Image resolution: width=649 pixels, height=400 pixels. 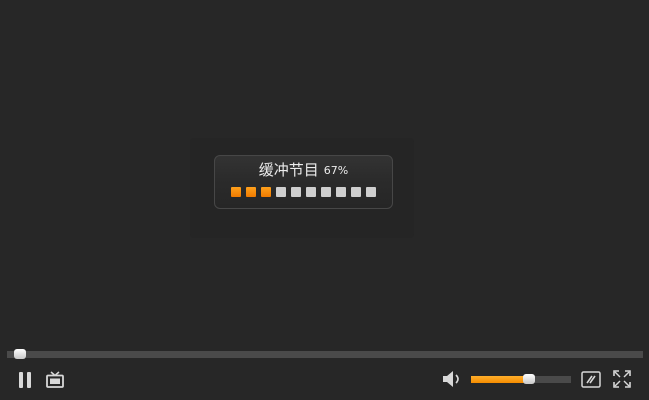 I want to click on buffering-percent: 67%, so click(x=336, y=170).